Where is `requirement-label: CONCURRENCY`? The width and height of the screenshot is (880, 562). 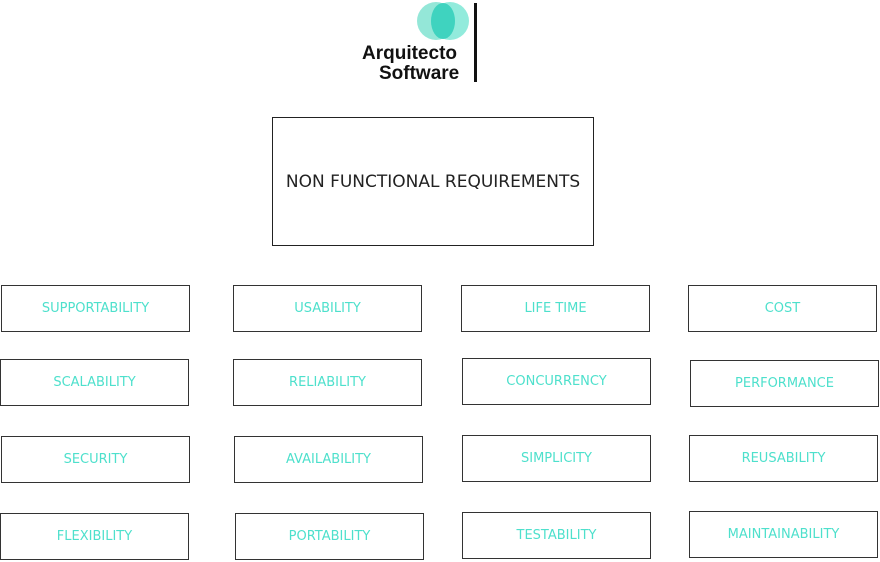
requirement-label: CONCURRENCY is located at coordinates (556, 381).